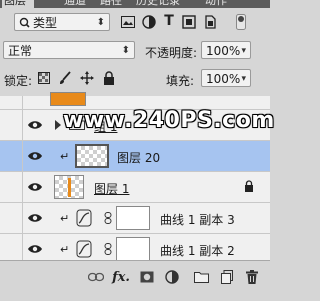 Image resolution: width=320 pixels, height=301 pixels. Describe the element at coordinates (210, 22) in the screenshot. I see `smart-object-filter-icon` at that location.